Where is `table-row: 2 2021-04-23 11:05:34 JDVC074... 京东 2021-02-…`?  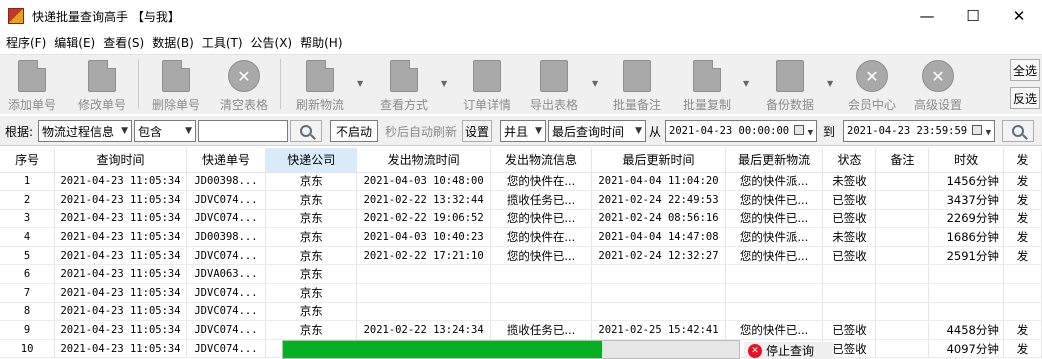 table-row: 2 2021-04-23 11:05:34 JDVC074... 京东 2021-02-… is located at coordinates (521, 200).